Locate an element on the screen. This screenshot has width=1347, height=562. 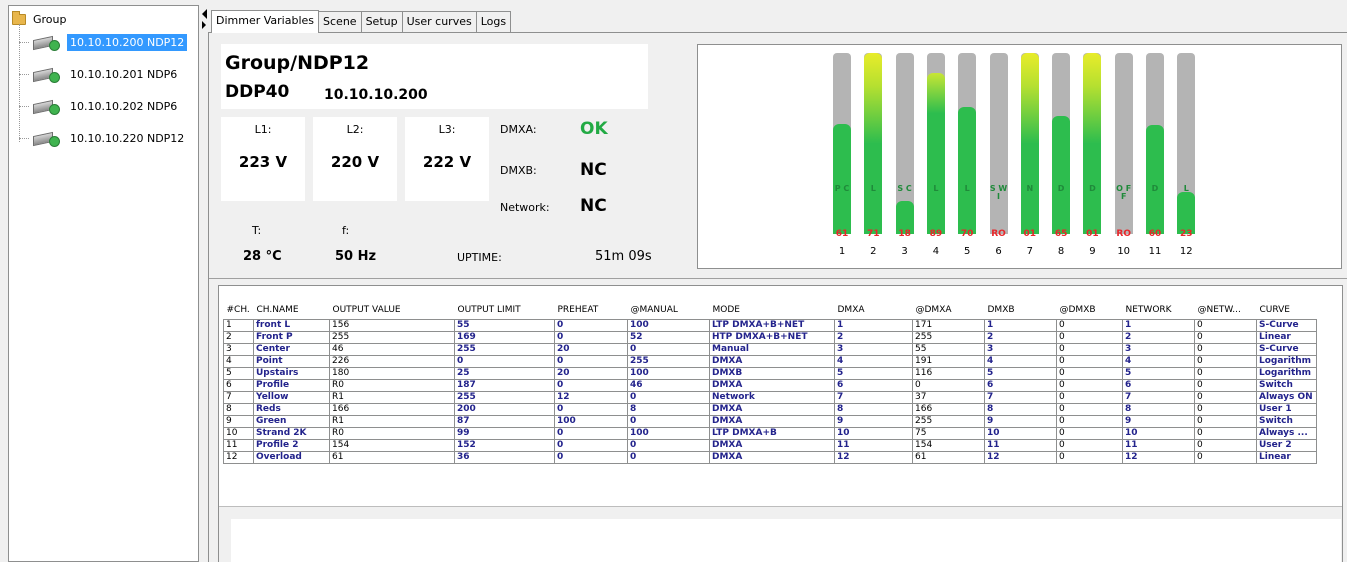
tab-user-curves: User curves is located at coordinates (439, 21).